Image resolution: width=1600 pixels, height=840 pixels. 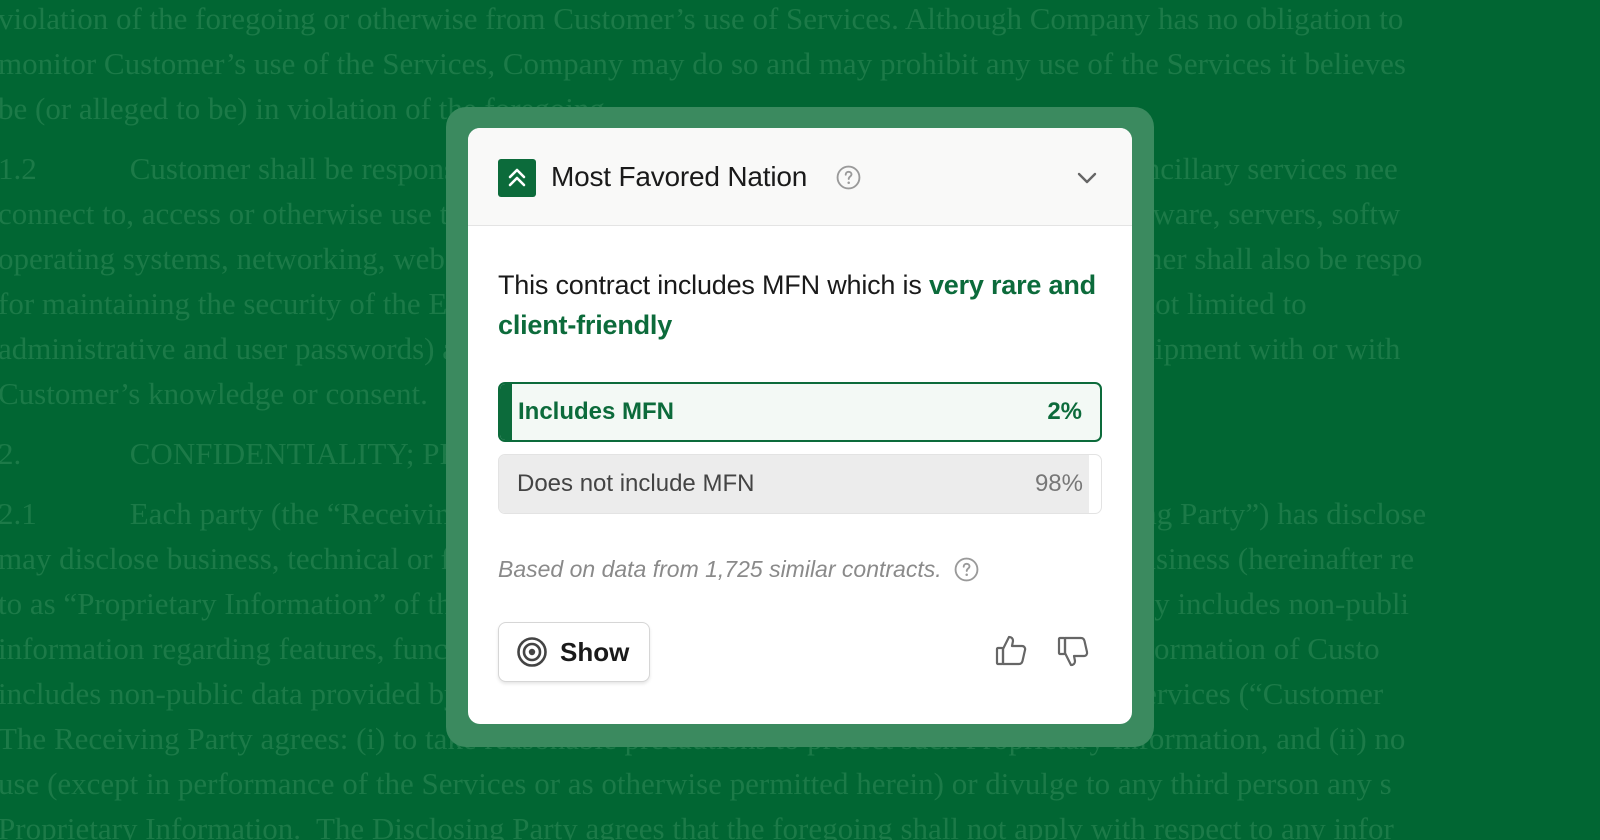 What do you see at coordinates (596, 411) in the screenshot?
I see `option-label: Includes MFN` at bounding box center [596, 411].